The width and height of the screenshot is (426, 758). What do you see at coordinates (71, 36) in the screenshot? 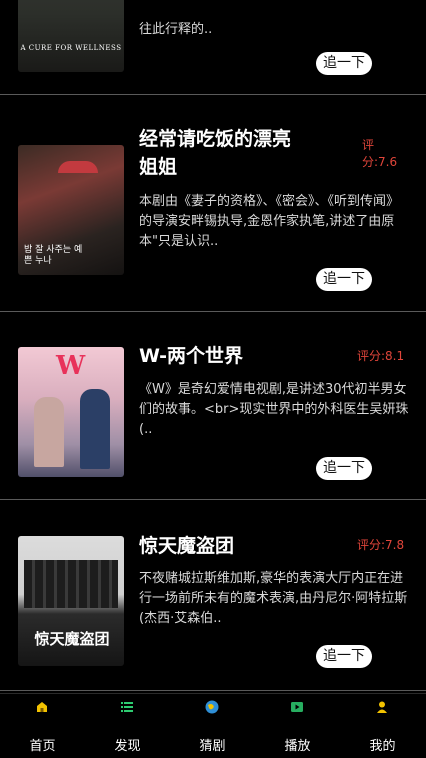
I see `poster-image: A CURE FOR WELLNESS` at bounding box center [71, 36].